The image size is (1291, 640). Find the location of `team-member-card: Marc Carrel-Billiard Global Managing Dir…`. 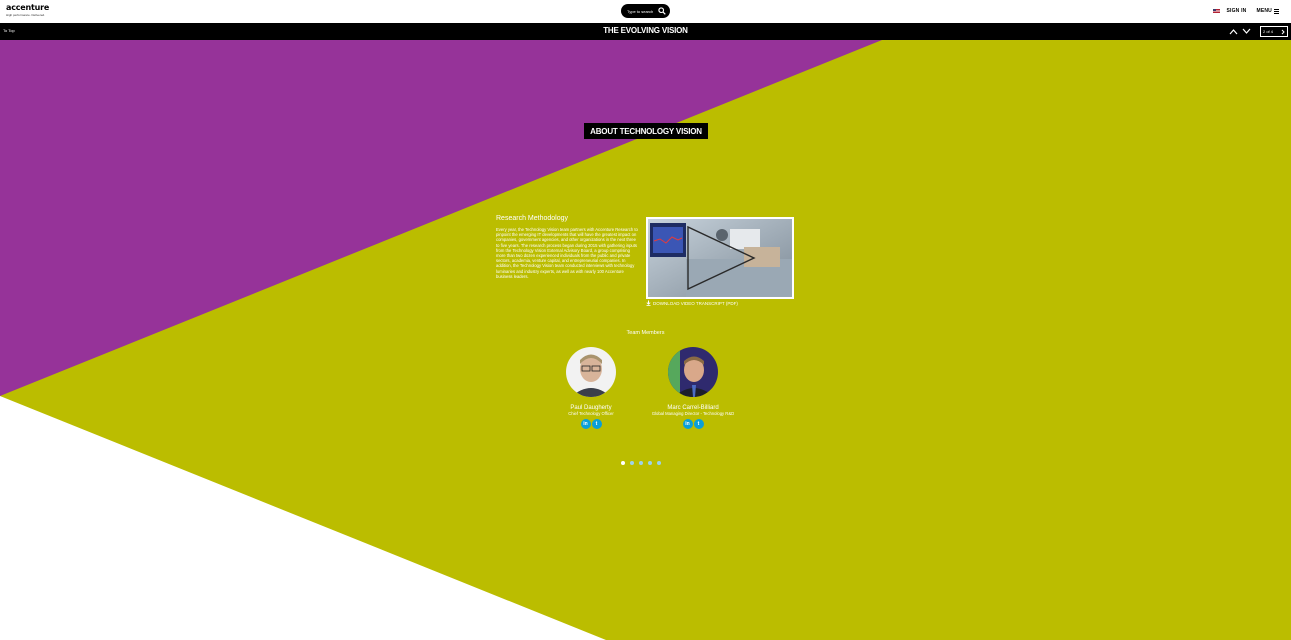

team-member-card: Marc Carrel-Billiard Global Managing Dir… is located at coordinates (693, 388).